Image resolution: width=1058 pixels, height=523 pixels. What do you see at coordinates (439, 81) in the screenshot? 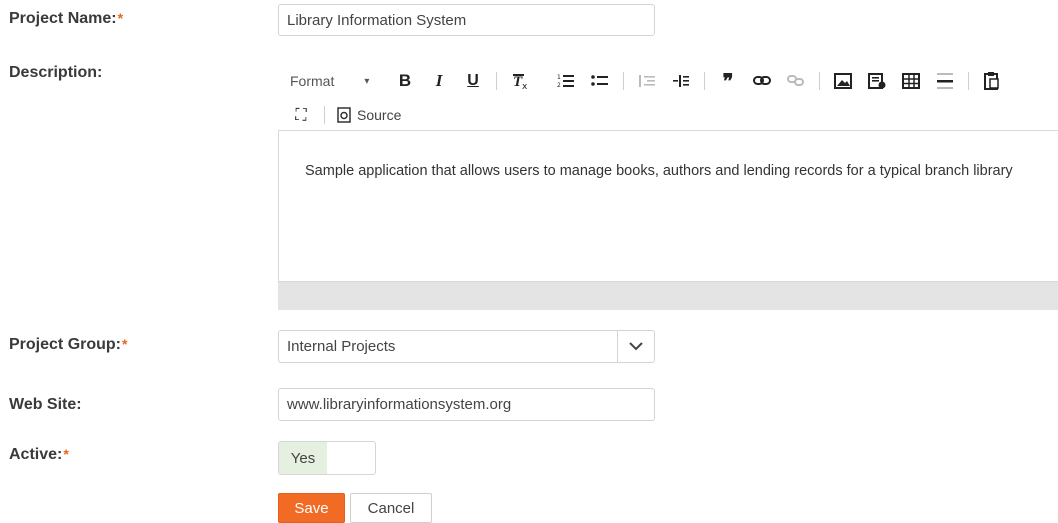
I see `italic-button: I` at bounding box center [439, 81].